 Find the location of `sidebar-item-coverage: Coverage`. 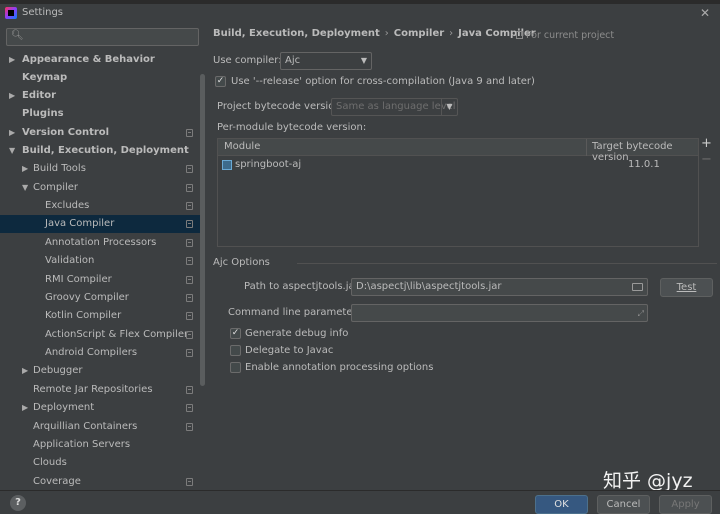

sidebar-item-coverage: Coverage is located at coordinates (98, 482).